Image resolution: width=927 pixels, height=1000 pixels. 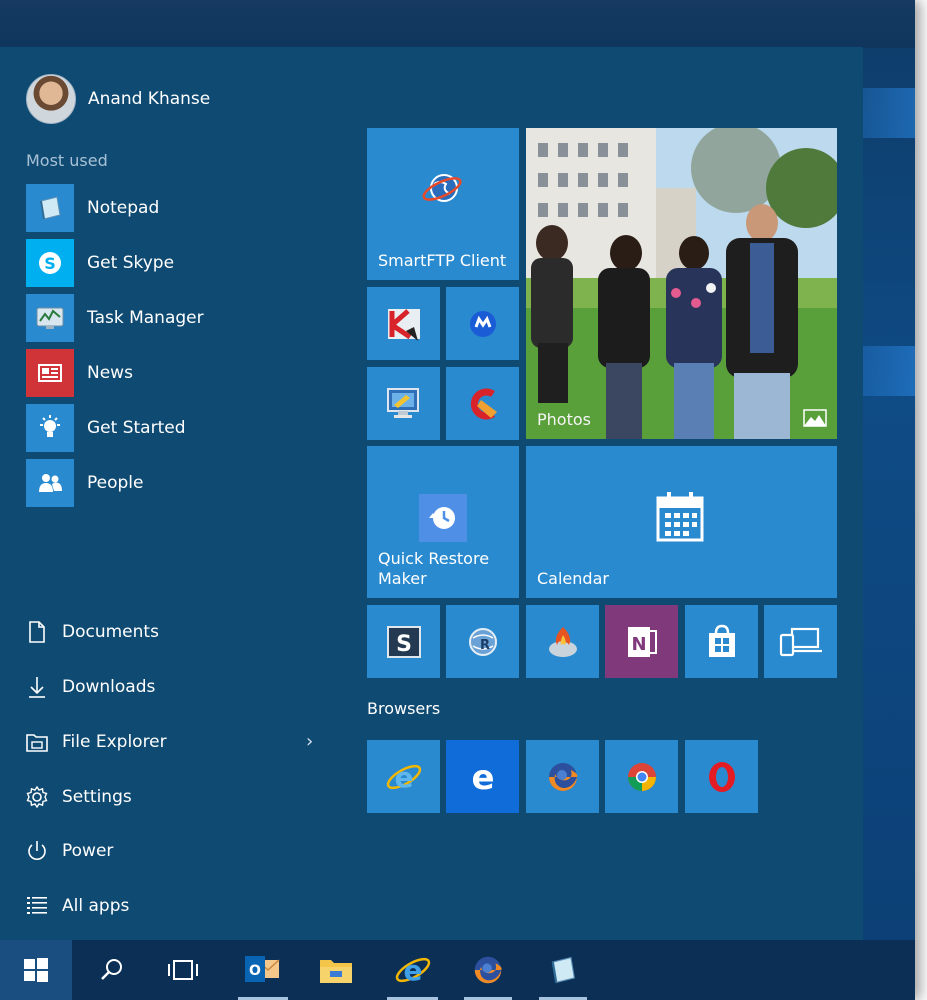 What do you see at coordinates (114, 742) in the screenshot?
I see `file-explorer-label: File Explorer` at bounding box center [114, 742].